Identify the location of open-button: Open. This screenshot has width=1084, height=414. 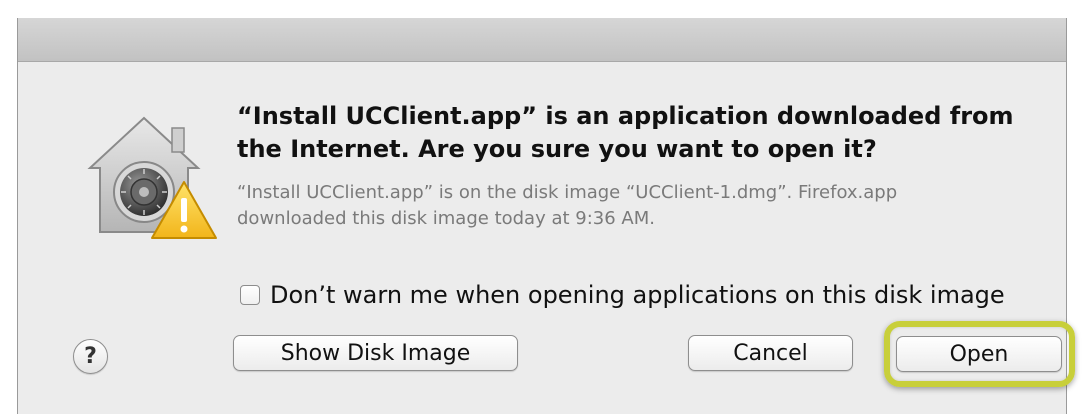
(979, 354).